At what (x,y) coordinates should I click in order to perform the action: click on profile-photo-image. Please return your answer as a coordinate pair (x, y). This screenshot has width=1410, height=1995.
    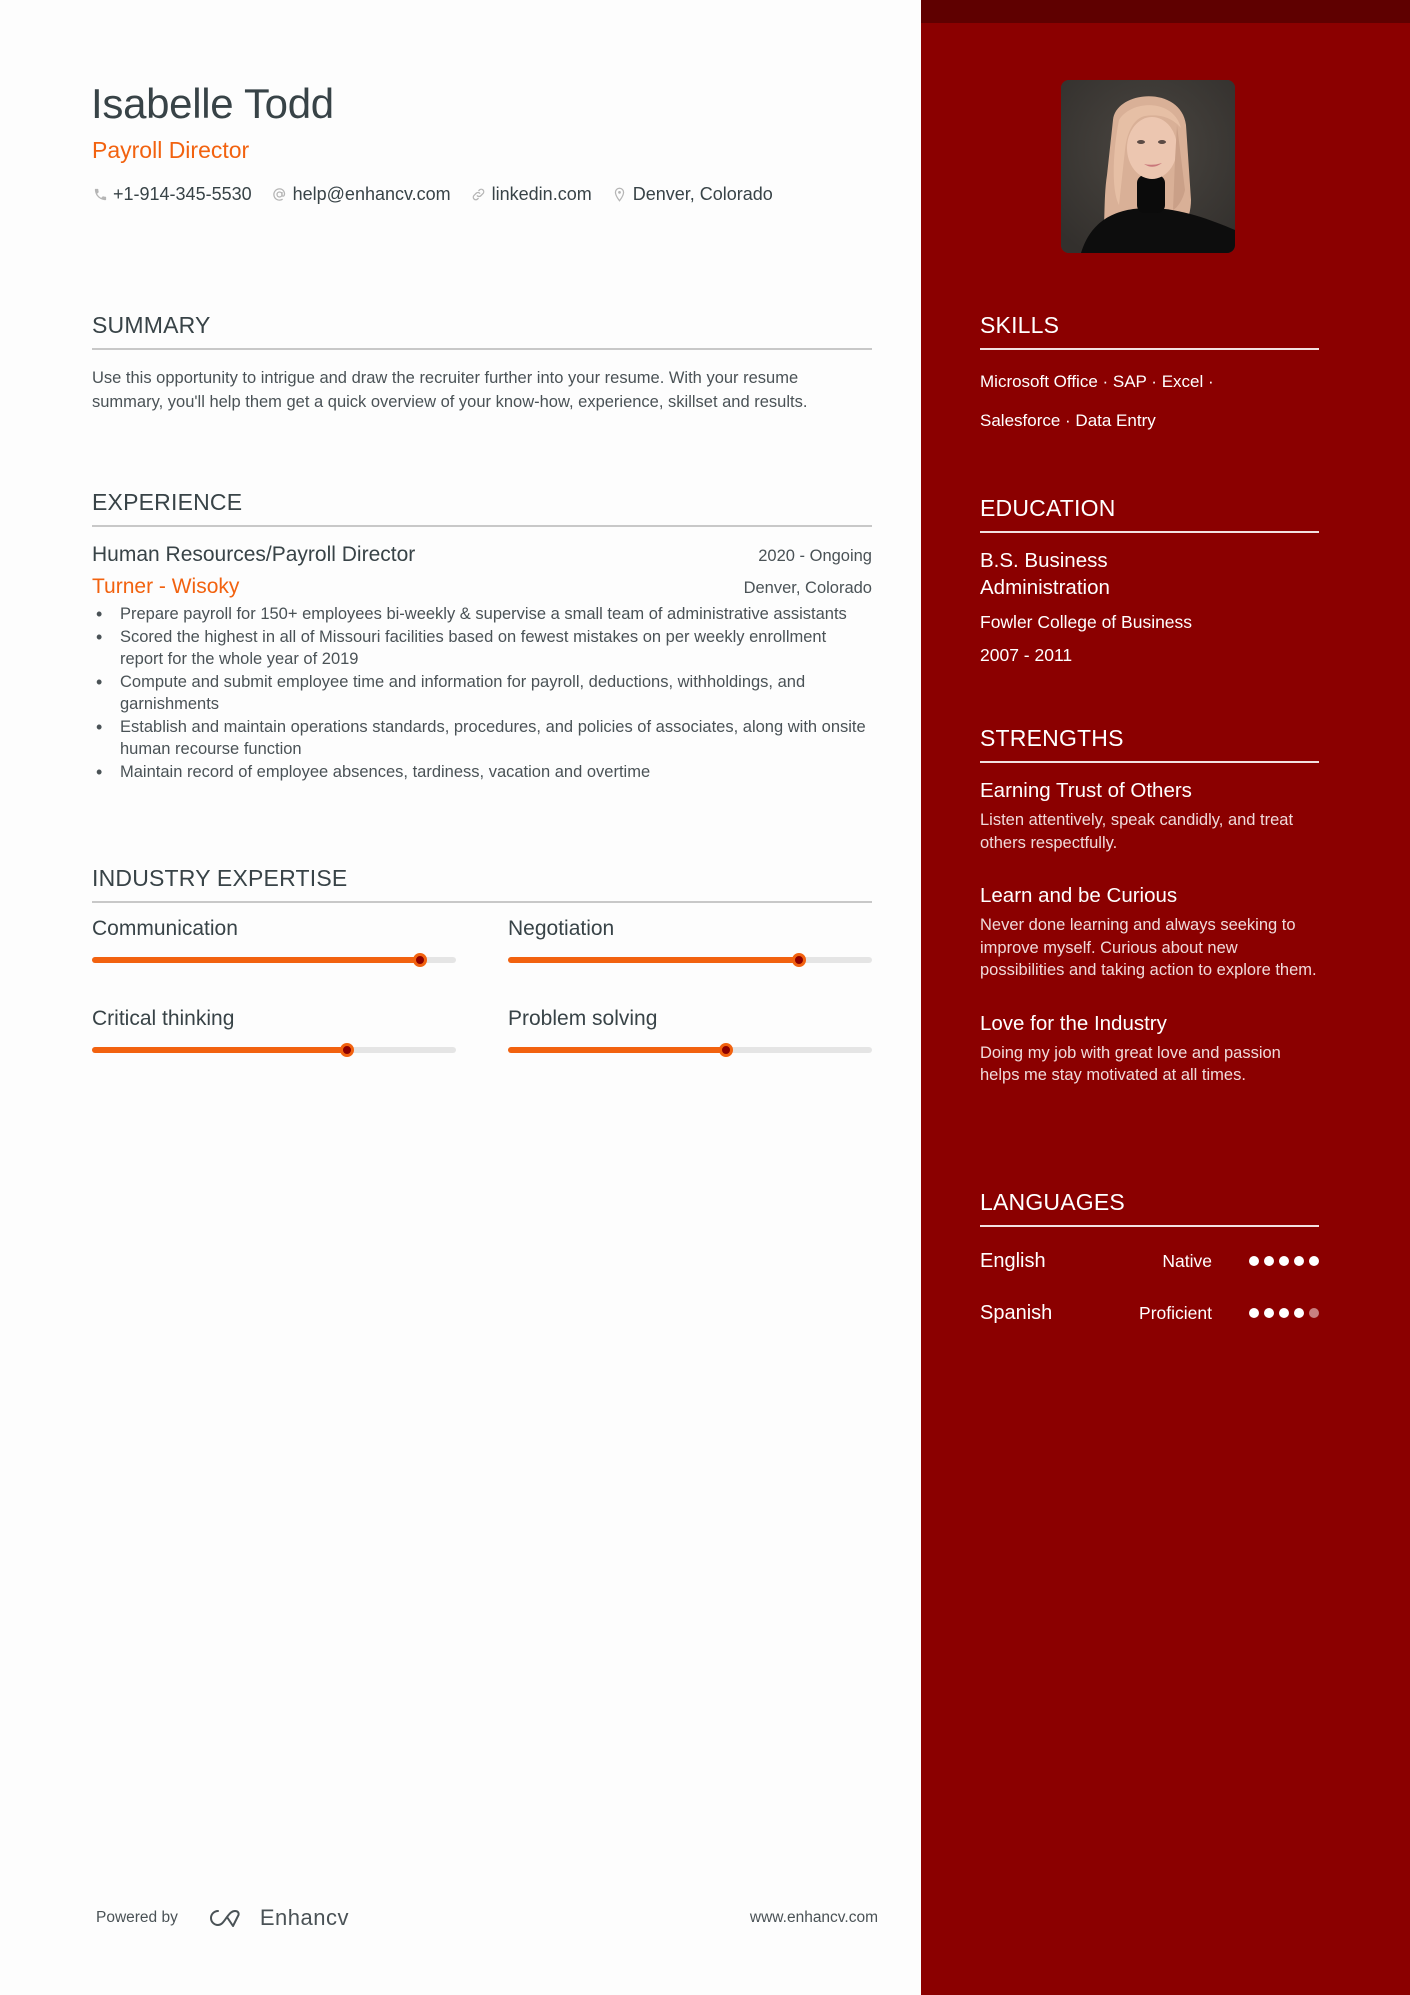
    Looking at the image, I should click on (1148, 166).